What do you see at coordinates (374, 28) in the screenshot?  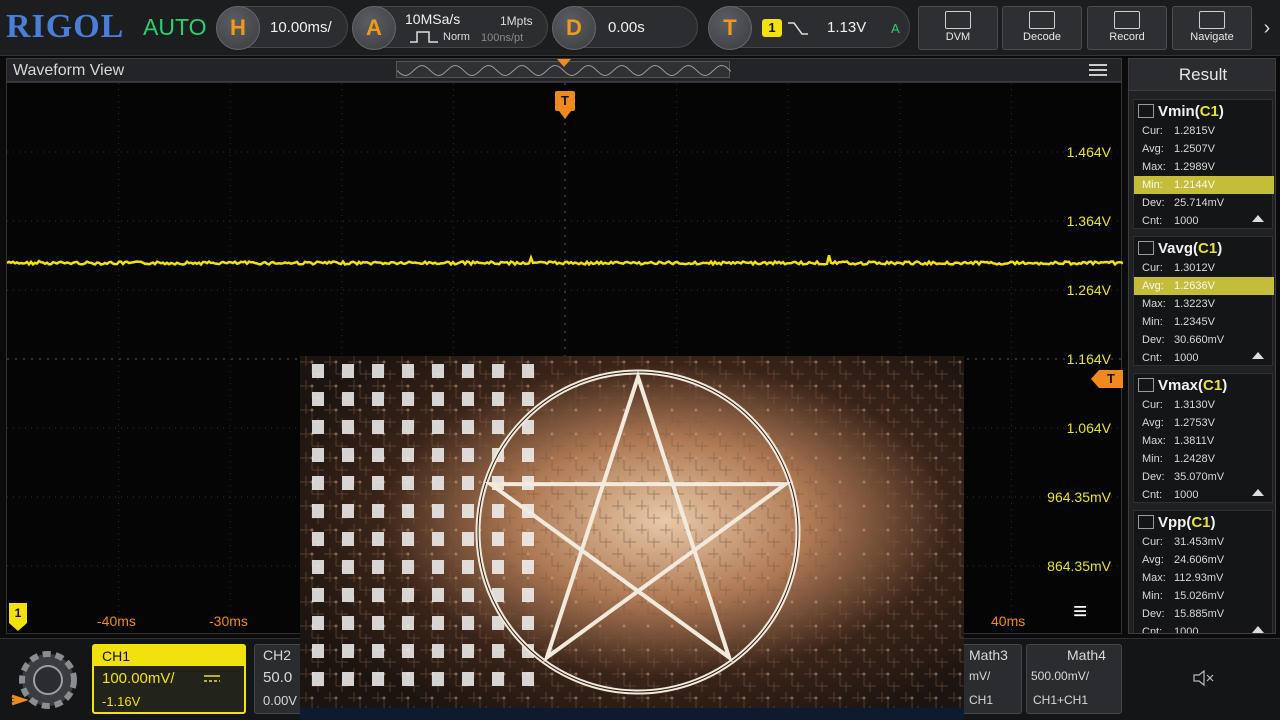 I see `acquire-badge: A` at bounding box center [374, 28].